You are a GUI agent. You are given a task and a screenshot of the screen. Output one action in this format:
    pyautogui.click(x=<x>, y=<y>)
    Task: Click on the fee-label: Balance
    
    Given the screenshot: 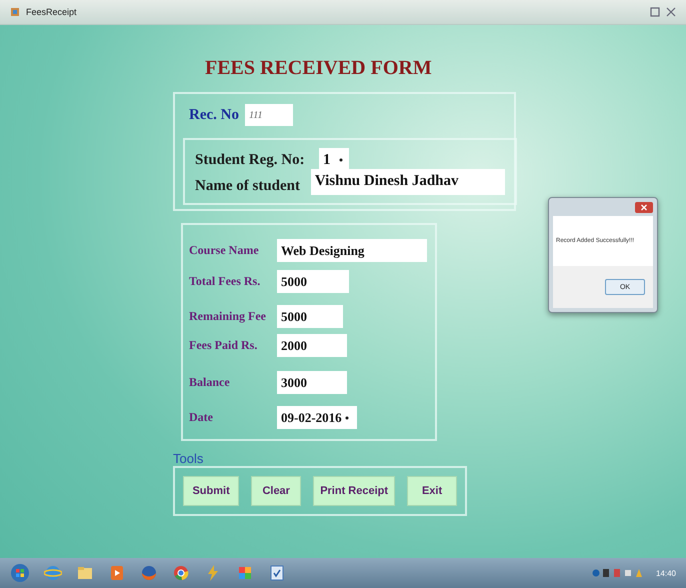 What is the action you would take?
    pyautogui.click(x=210, y=382)
    